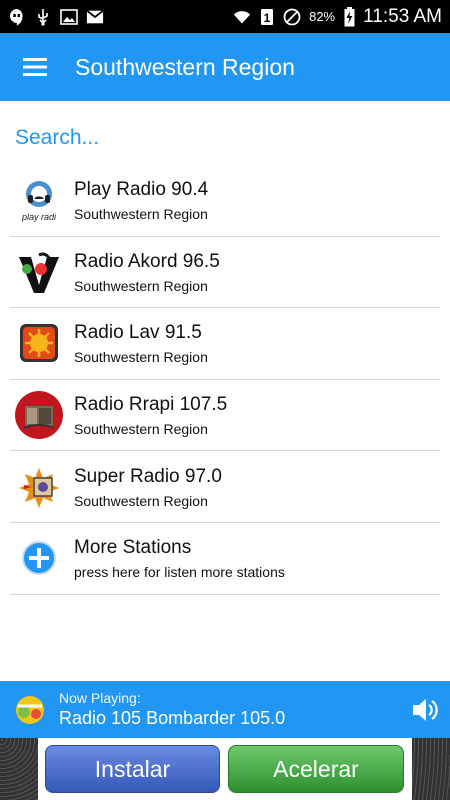 The height and width of the screenshot is (800, 450). Describe the element at coordinates (349, 16) in the screenshot. I see `battery-charging-icon` at that location.